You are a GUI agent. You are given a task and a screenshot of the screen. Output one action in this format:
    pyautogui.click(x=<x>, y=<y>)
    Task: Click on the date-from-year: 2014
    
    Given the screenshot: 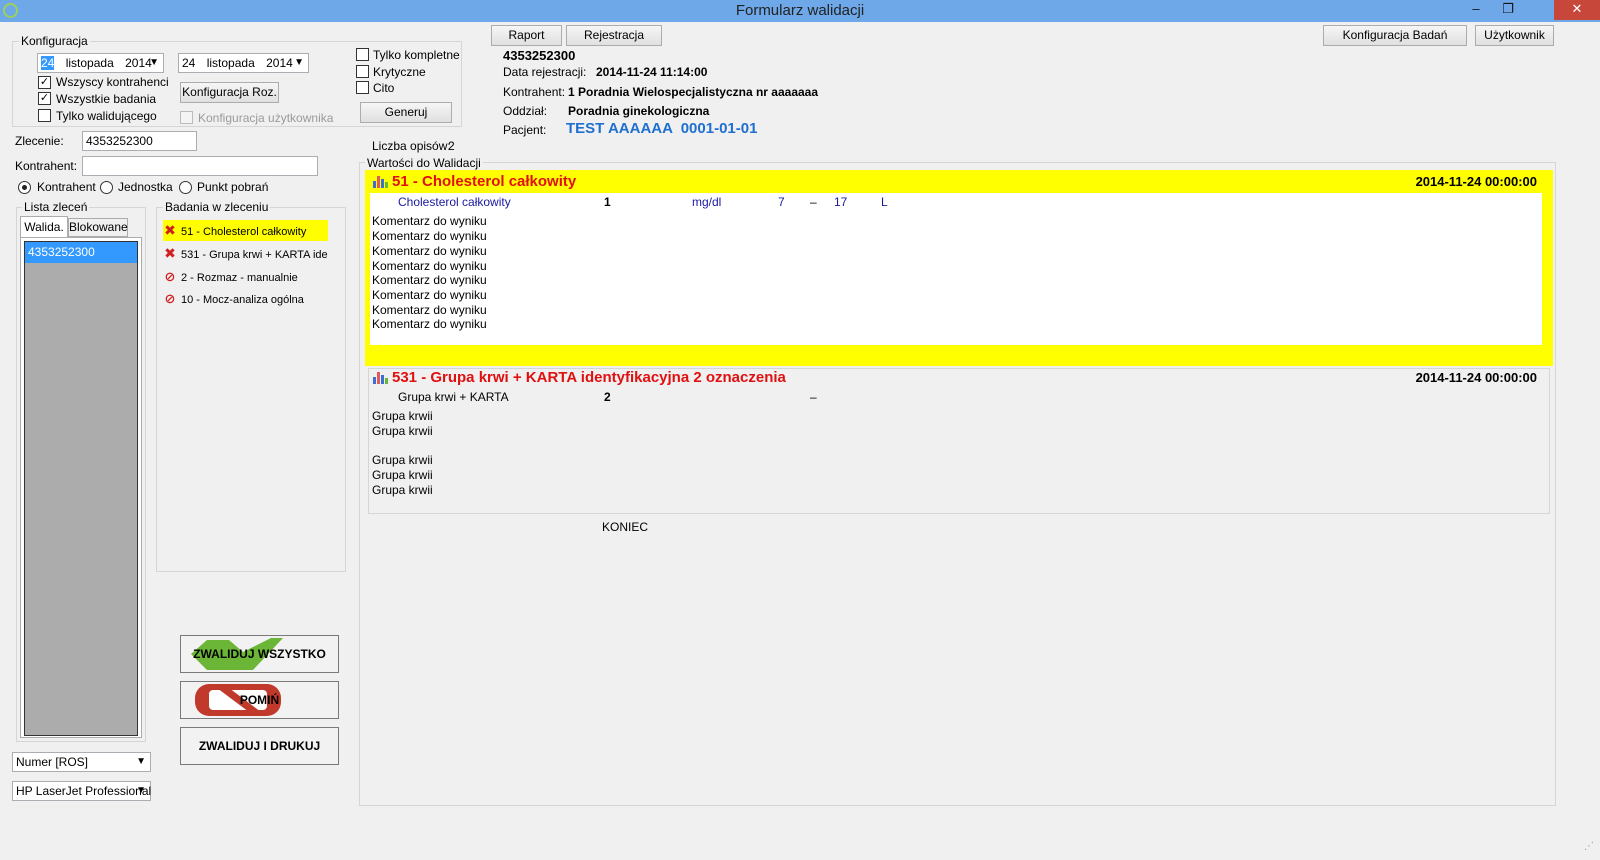 What is the action you would take?
    pyautogui.click(x=138, y=63)
    